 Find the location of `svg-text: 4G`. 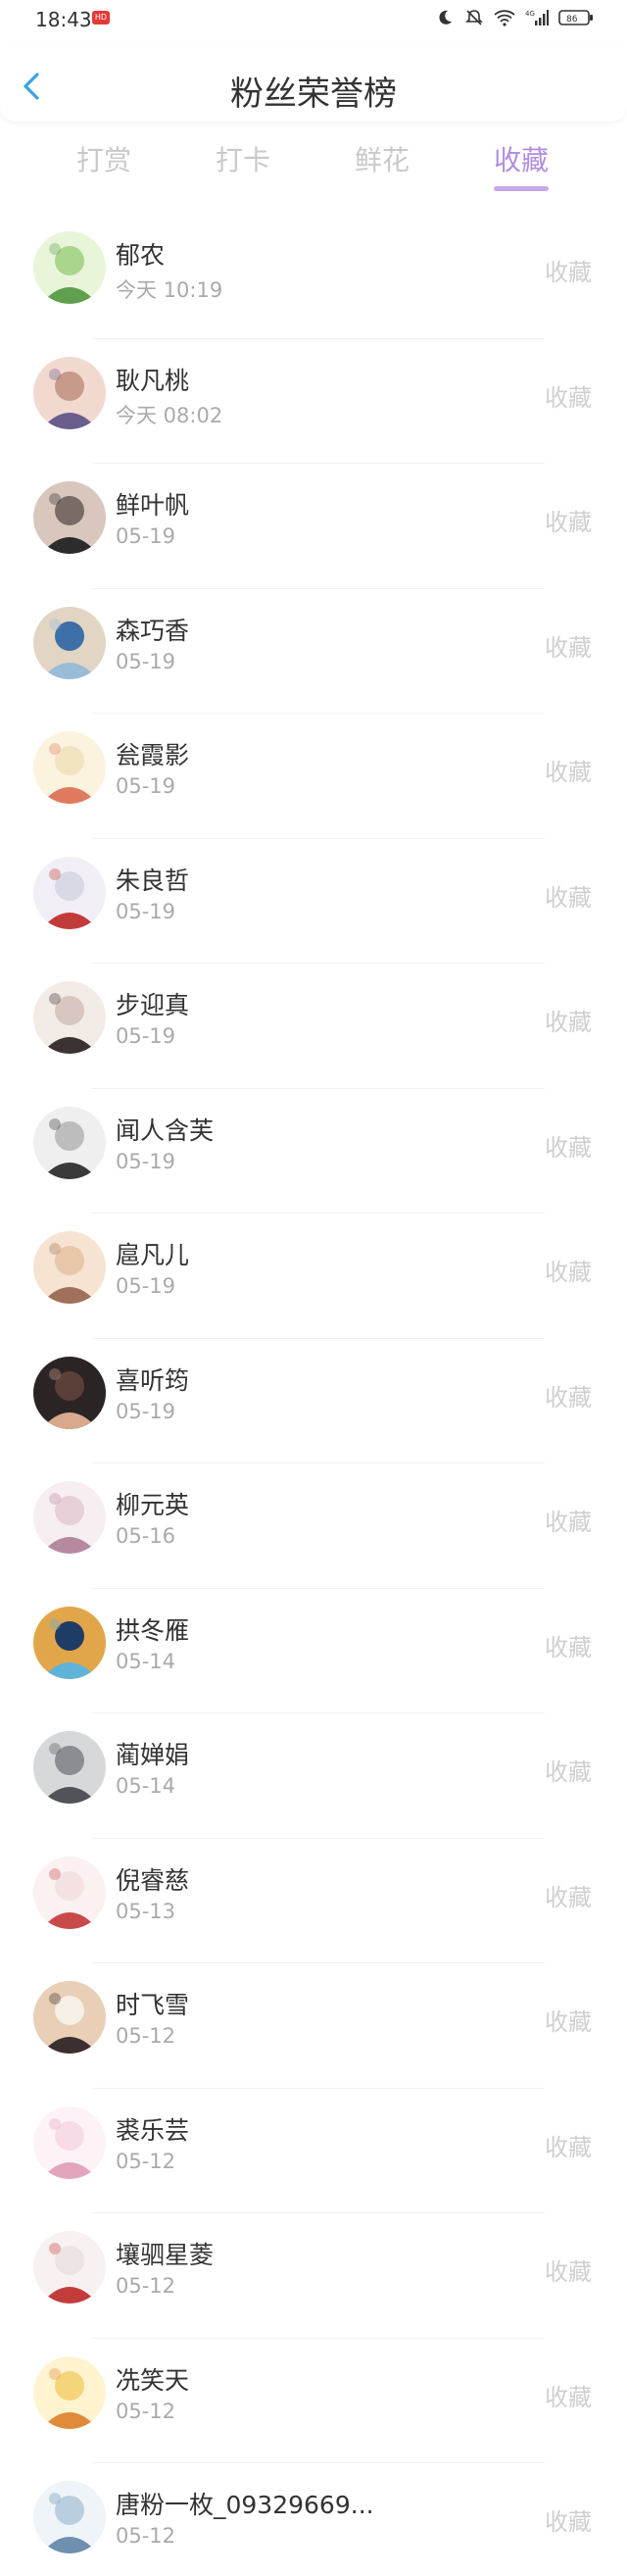

svg-text: 4G is located at coordinates (530, 14).